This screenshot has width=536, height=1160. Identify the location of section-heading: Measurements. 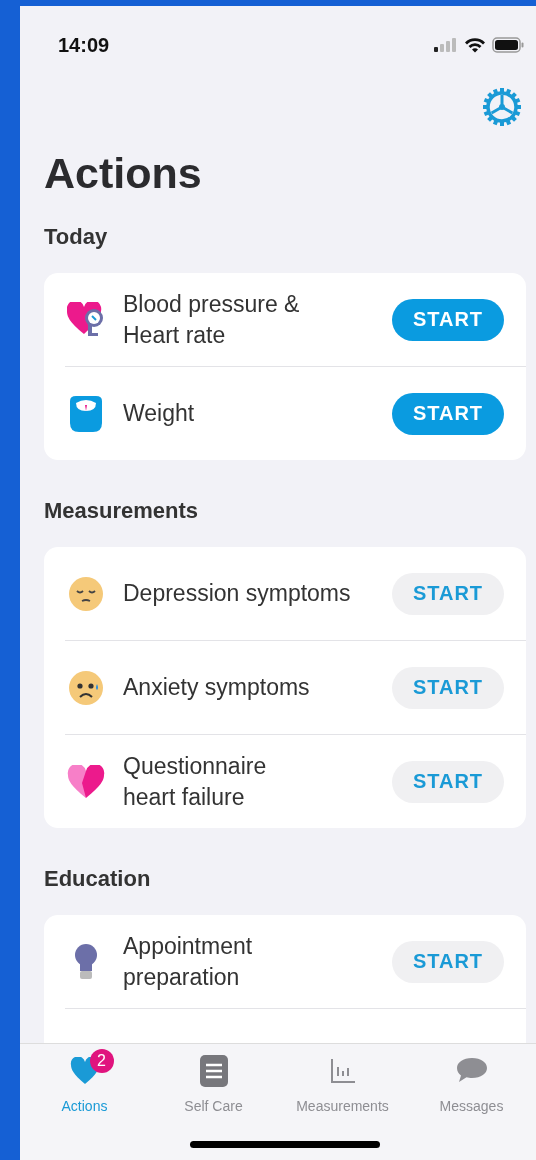
(122, 511).